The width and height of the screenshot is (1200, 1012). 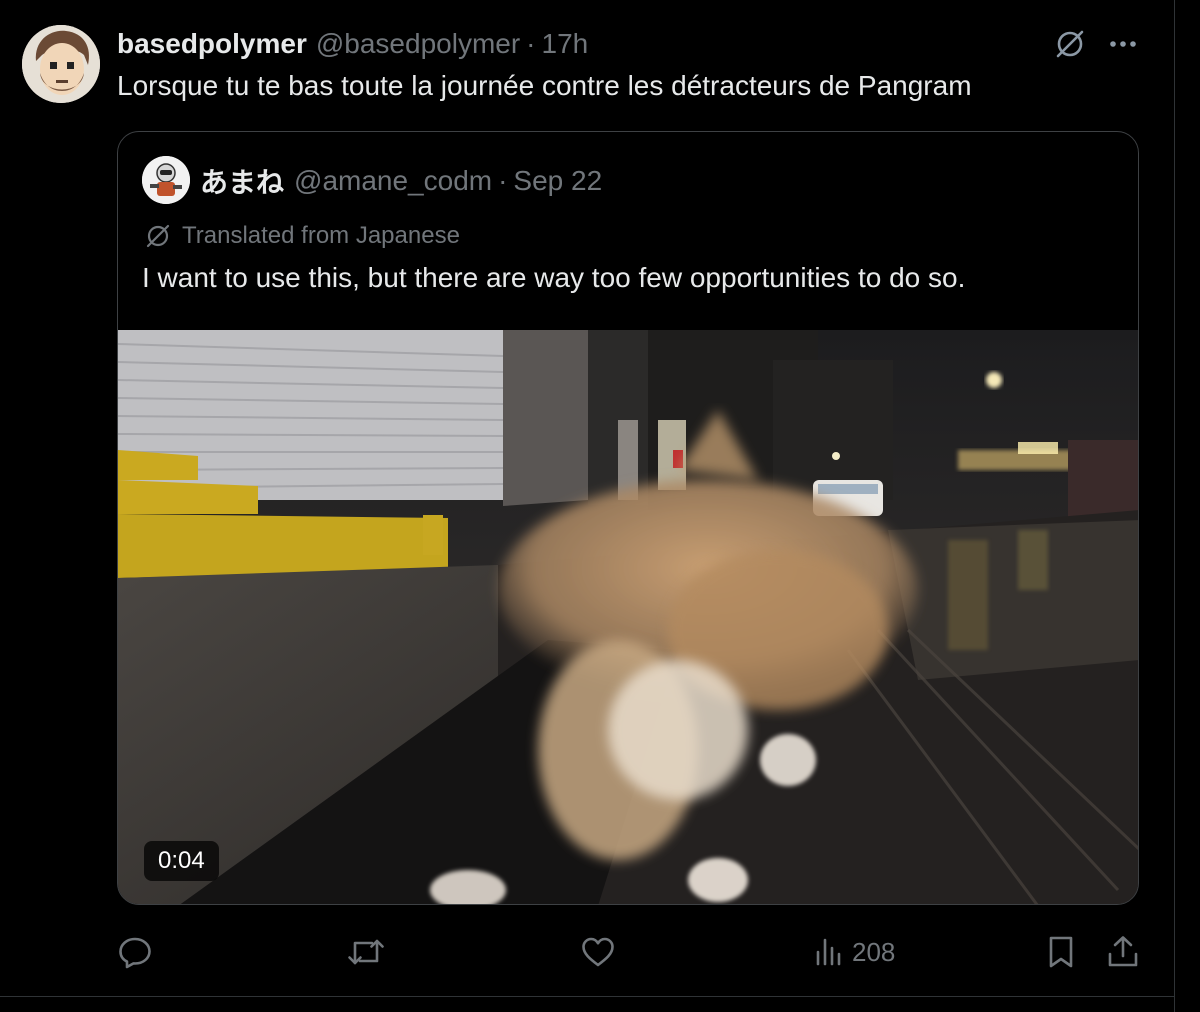 I want to click on bookmark-button, so click(x=1061, y=952).